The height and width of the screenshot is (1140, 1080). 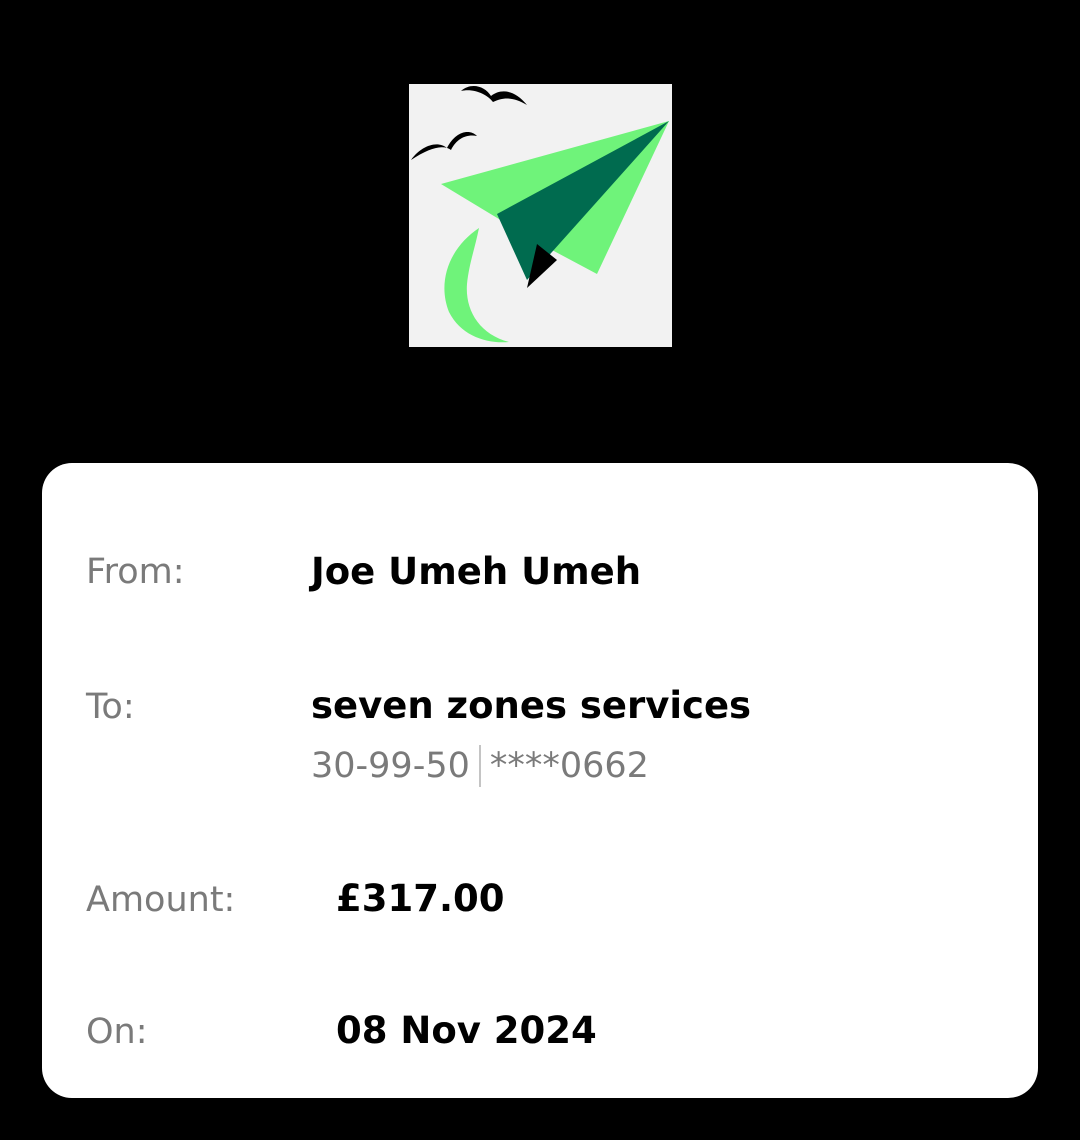 What do you see at coordinates (390, 765) in the screenshot?
I see `sort-code: 30-99-50` at bounding box center [390, 765].